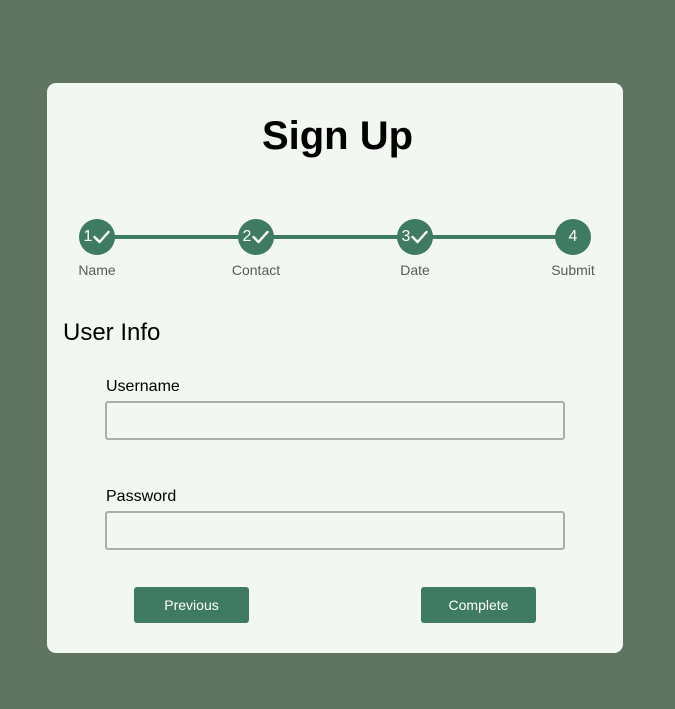 The image size is (675, 709). I want to click on previous-button: Previous, so click(191, 605).